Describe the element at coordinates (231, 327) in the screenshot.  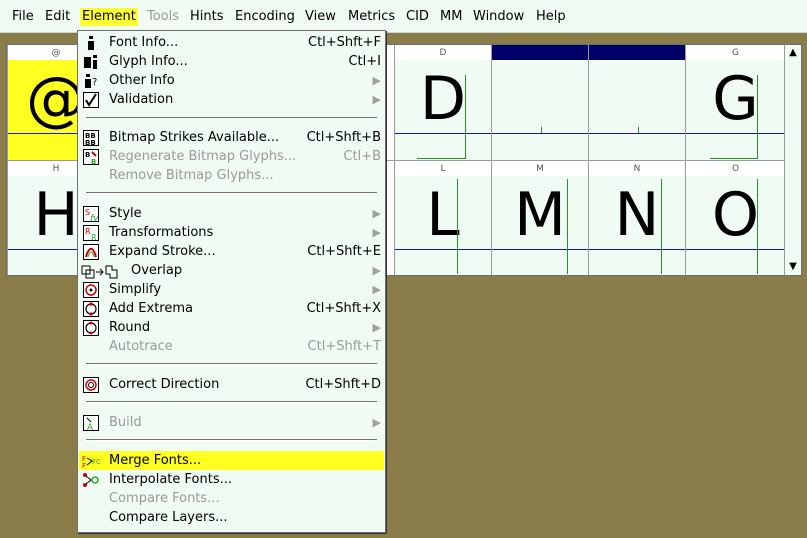
I see `menu-item-round: Round ▶` at that location.